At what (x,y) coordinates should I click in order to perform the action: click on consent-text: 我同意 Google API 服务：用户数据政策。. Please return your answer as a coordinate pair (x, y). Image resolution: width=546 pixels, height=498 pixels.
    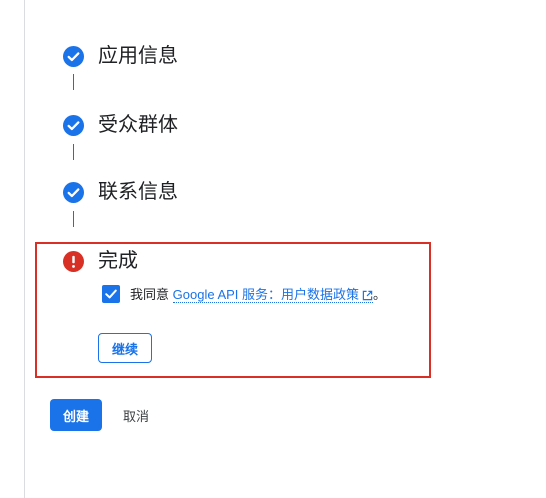
    Looking at the image, I should click on (258, 293).